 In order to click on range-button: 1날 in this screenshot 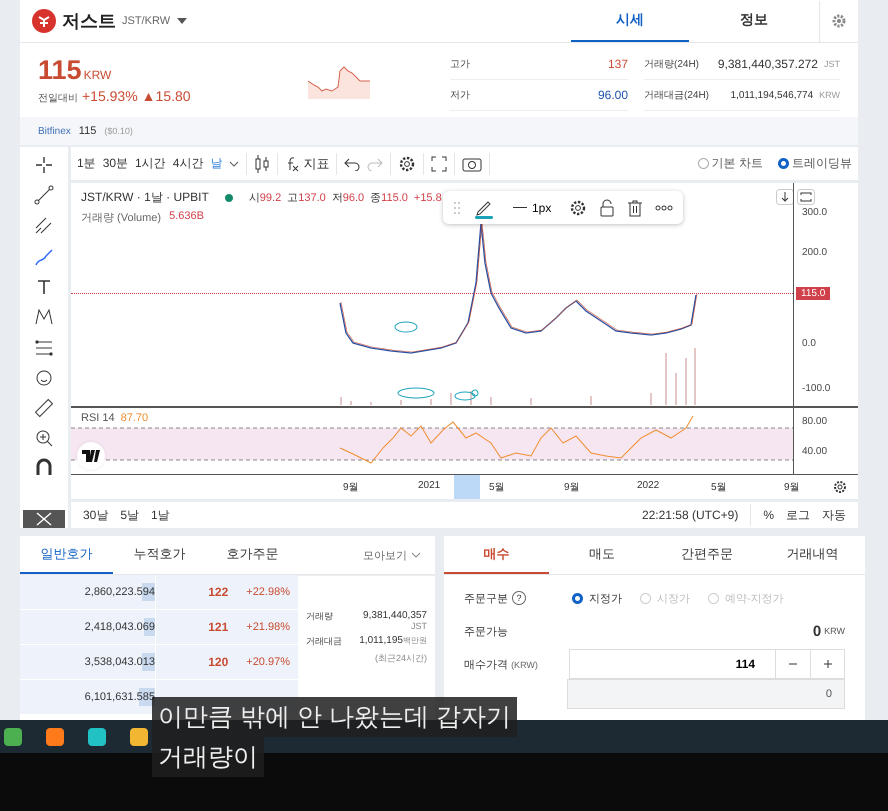, I will do `click(160, 515)`.